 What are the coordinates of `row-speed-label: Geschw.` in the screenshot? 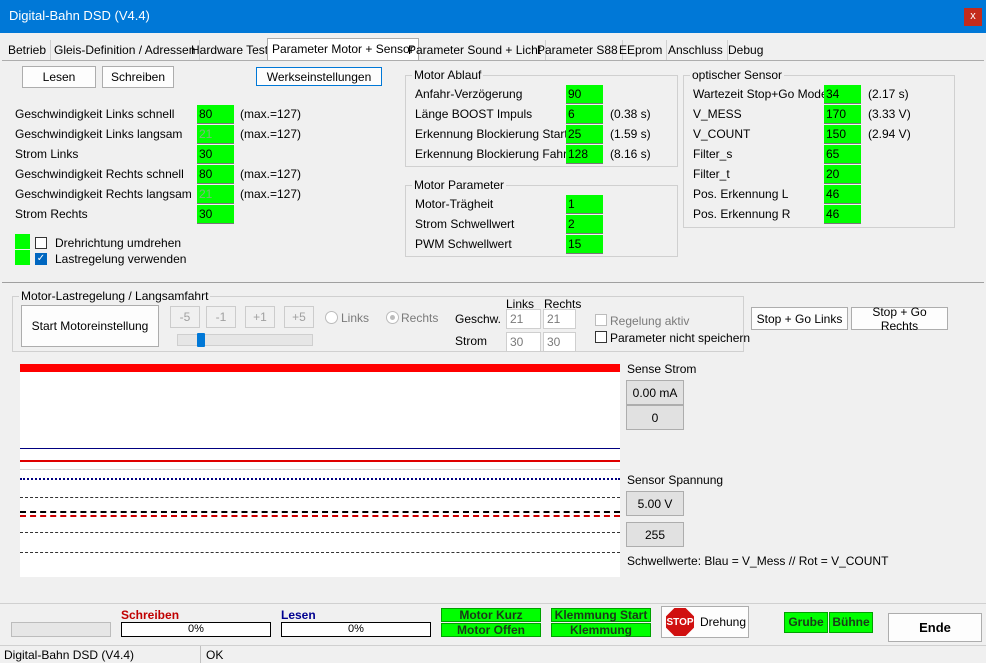 It's located at (478, 319).